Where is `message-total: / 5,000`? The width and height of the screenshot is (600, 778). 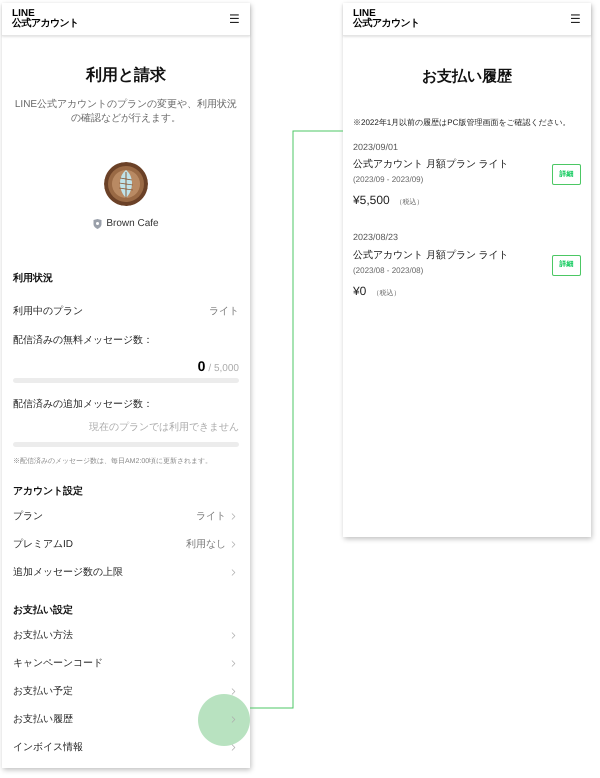
message-total: / 5,000 is located at coordinates (223, 369).